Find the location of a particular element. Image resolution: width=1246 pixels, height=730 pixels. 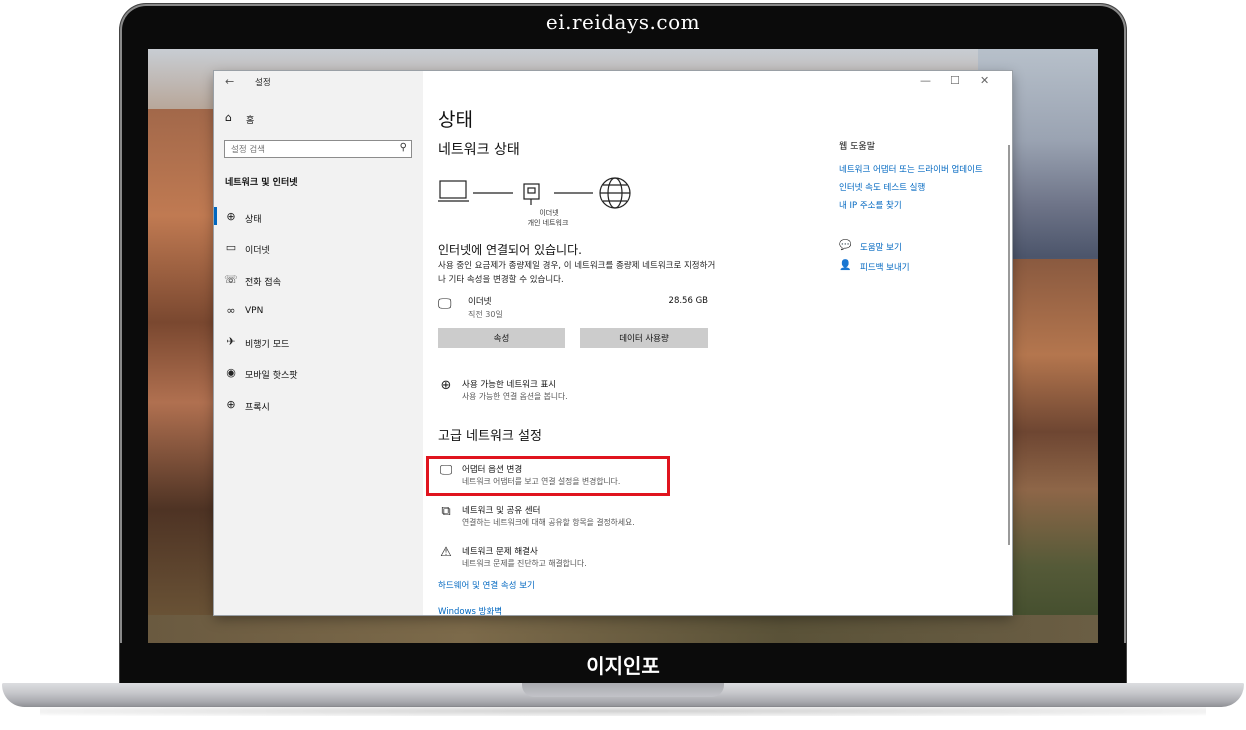

show-available-networks: ⊕ 사용 가능한 네트워크 표시 사용 가능한 연결 옵션을 봅니다. is located at coordinates (588, 393).